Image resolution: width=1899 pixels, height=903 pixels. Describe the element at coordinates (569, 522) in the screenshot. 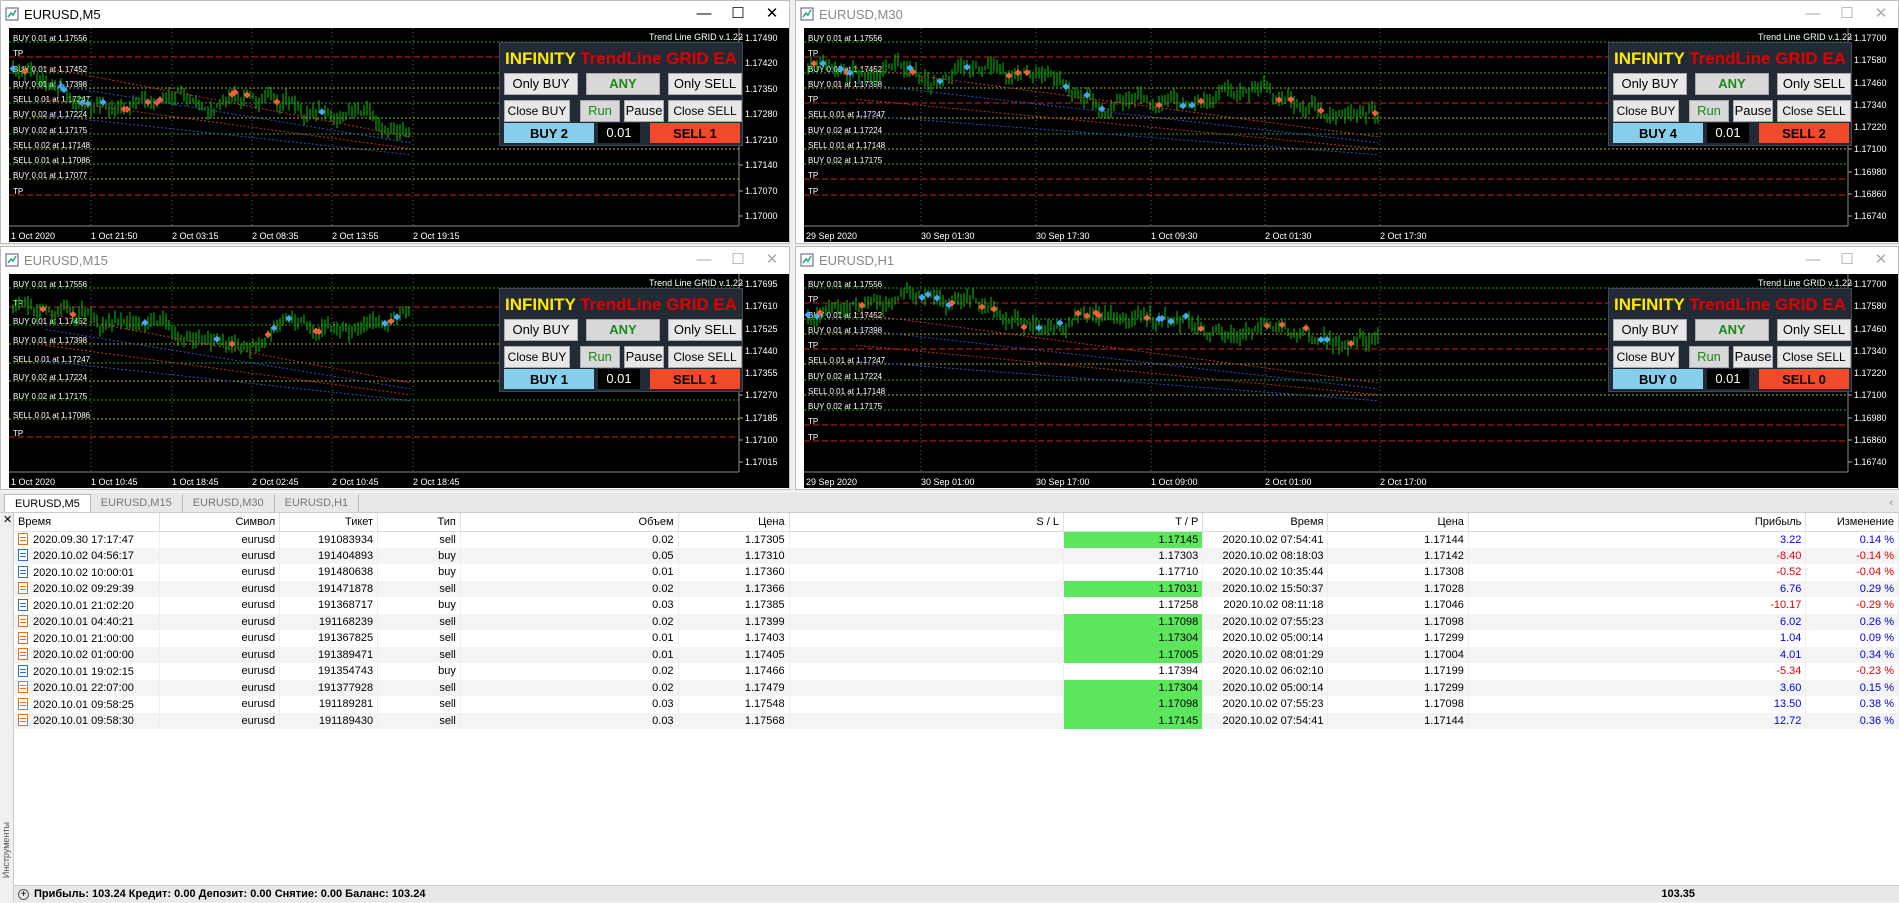

I see `column-header: Объем` at that location.